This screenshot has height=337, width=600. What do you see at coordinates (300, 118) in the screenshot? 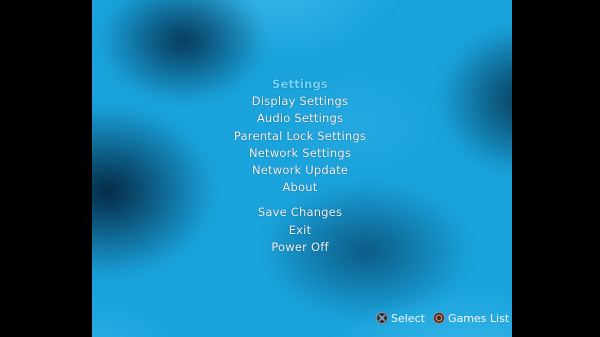
I see `menu-item-audio-settings: Audio Settings` at bounding box center [300, 118].